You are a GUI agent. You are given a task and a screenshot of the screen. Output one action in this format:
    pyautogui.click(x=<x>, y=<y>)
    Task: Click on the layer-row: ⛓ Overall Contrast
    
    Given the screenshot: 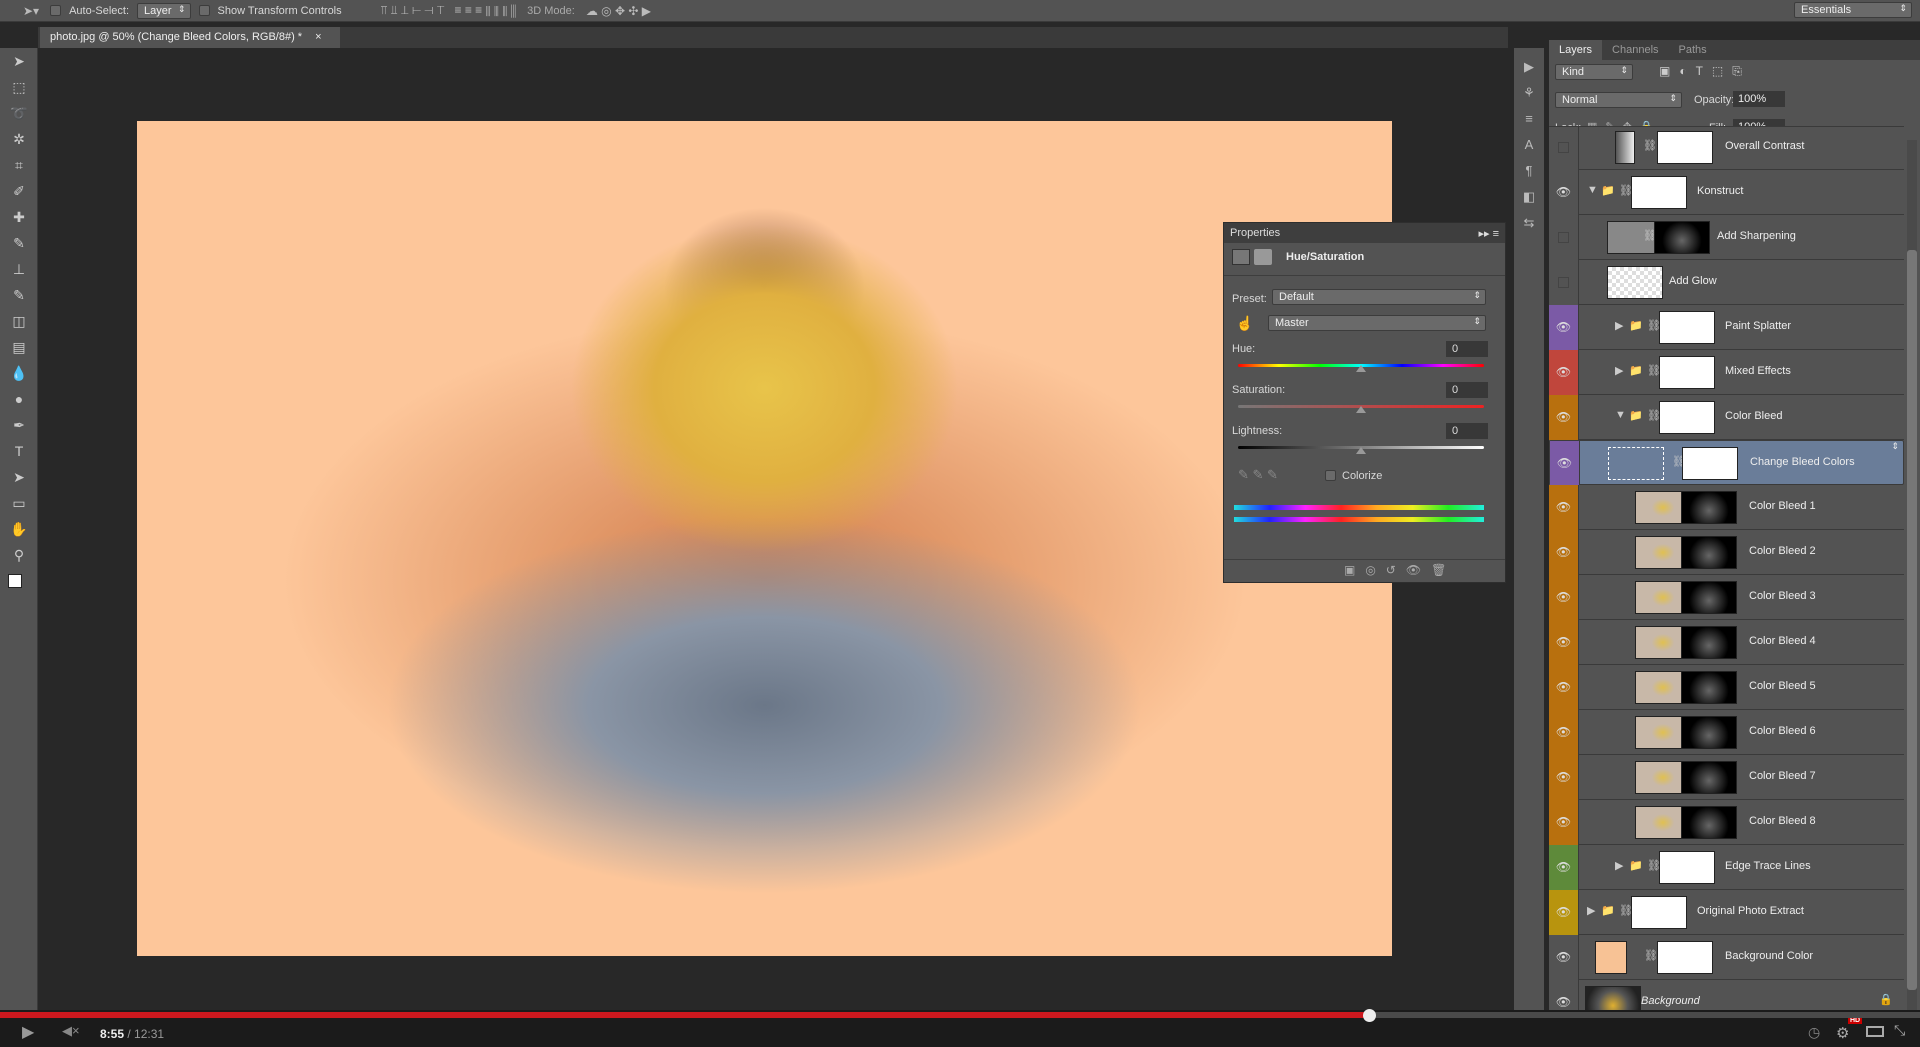 What is the action you would take?
    pyautogui.click(x=1726, y=148)
    